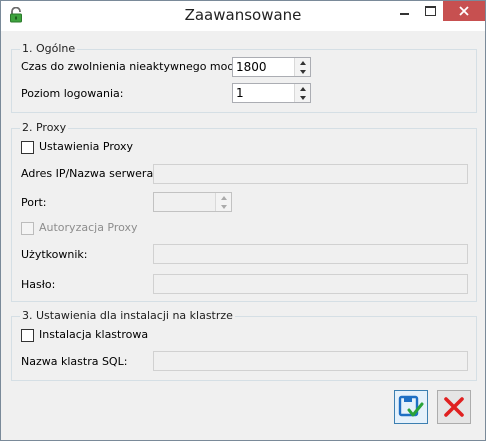 The height and width of the screenshot is (441, 486). I want to click on log-level-down-button, so click(302, 97).